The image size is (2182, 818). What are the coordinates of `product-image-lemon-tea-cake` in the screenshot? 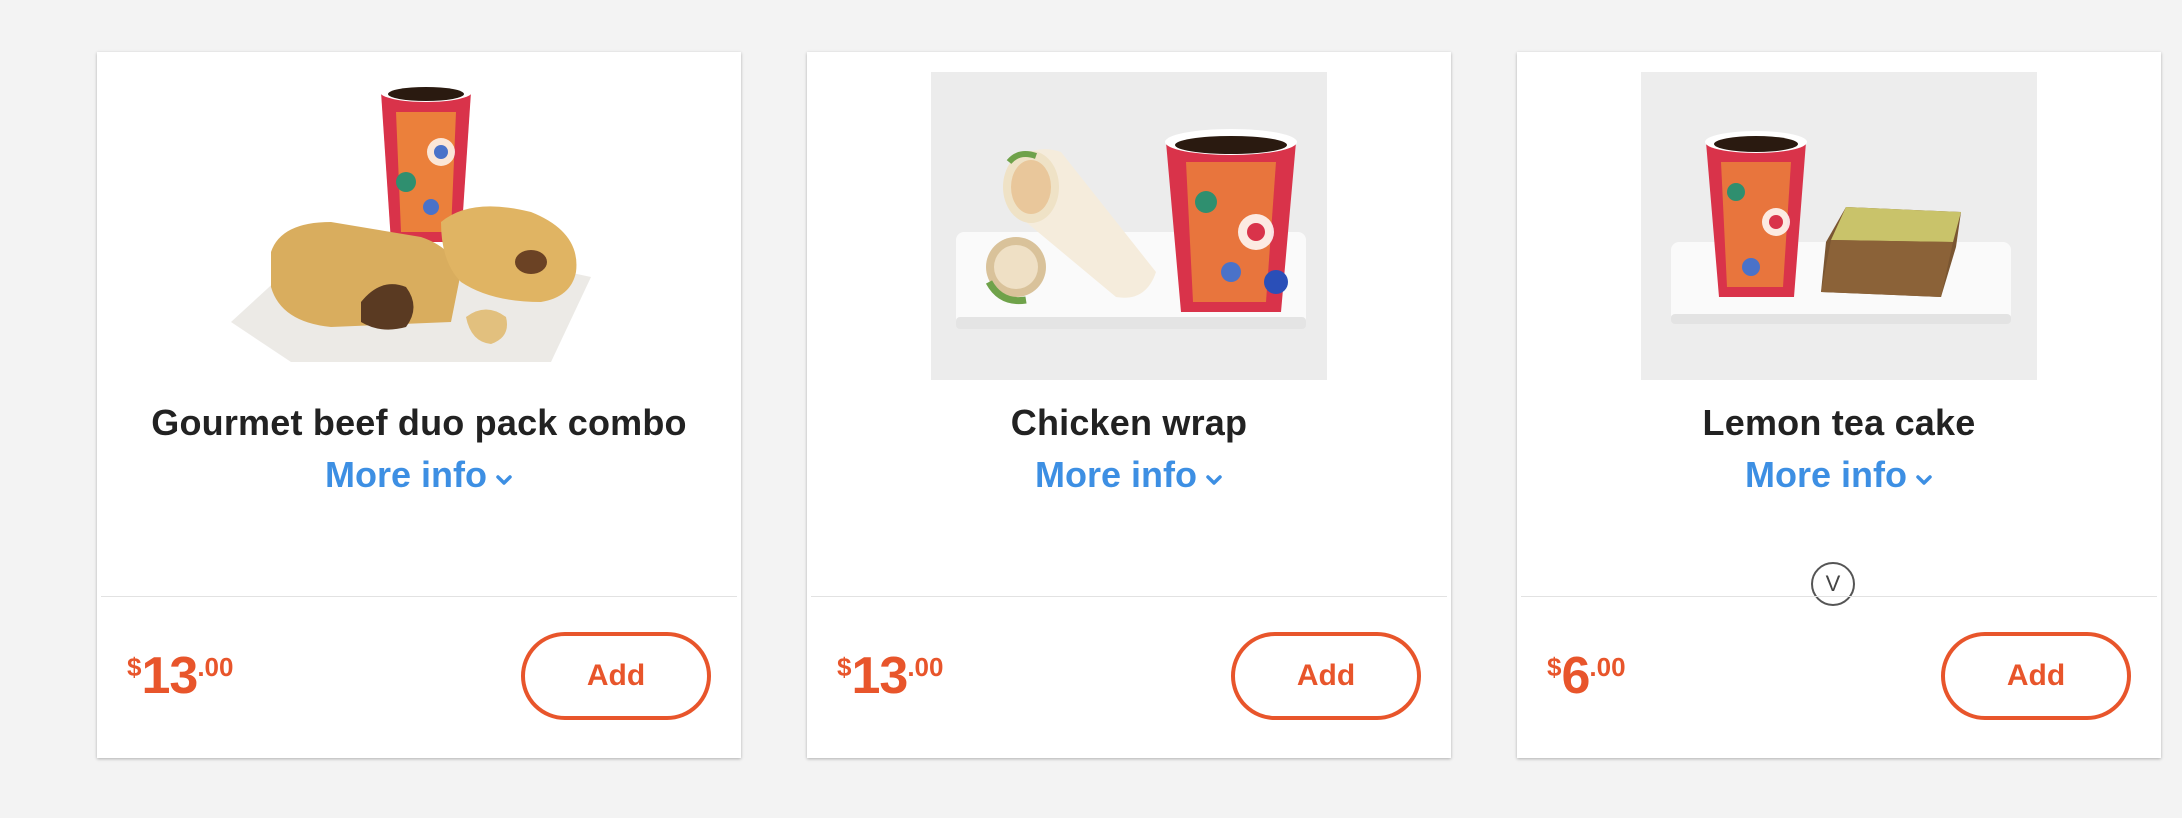 It's located at (1839, 226).